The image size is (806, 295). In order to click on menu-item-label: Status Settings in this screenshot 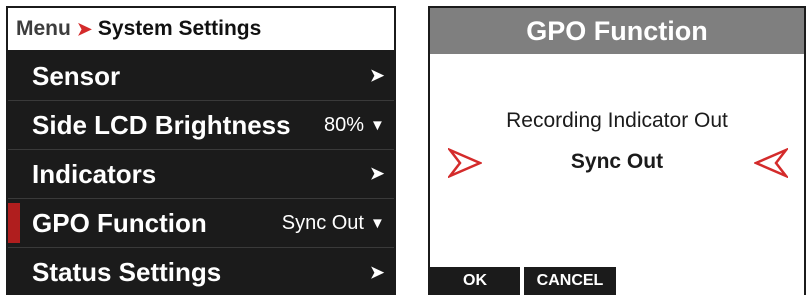, I will do `click(127, 272)`.